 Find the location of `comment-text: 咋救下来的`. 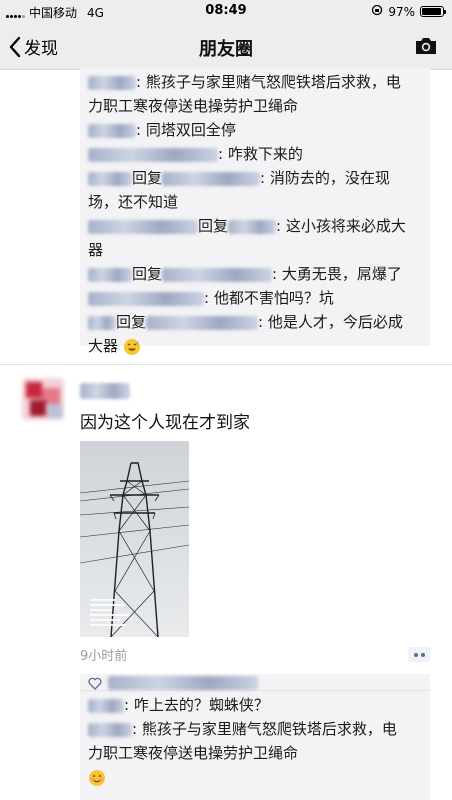

comment-text: 咋救下来的 is located at coordinates (265, 154).